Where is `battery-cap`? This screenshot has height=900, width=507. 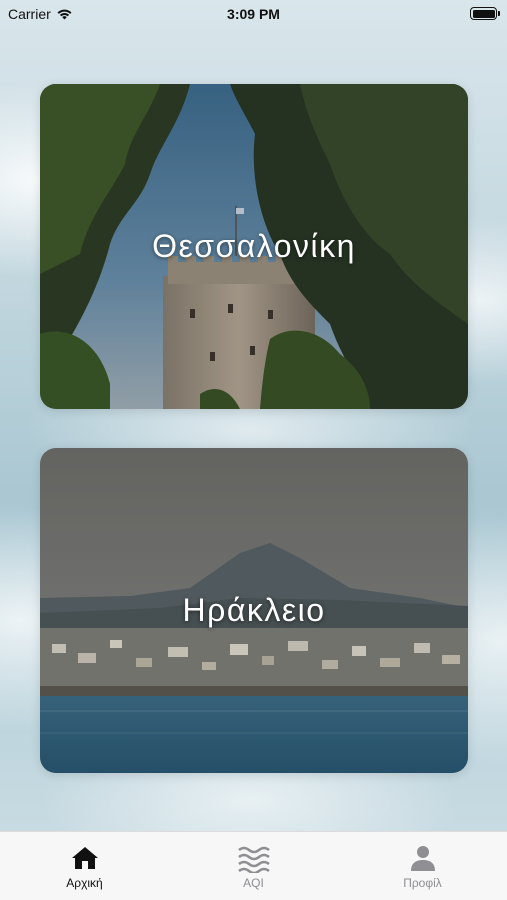 battery-cap is located at coordinates (499, 13).